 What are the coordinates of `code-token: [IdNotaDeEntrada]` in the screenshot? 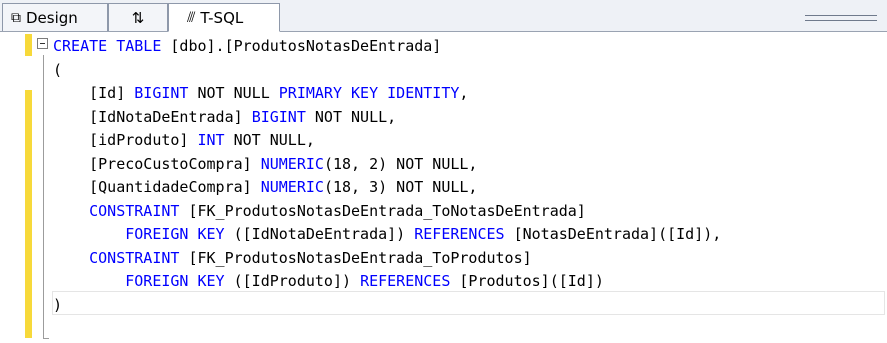 It's located at (152, 116).